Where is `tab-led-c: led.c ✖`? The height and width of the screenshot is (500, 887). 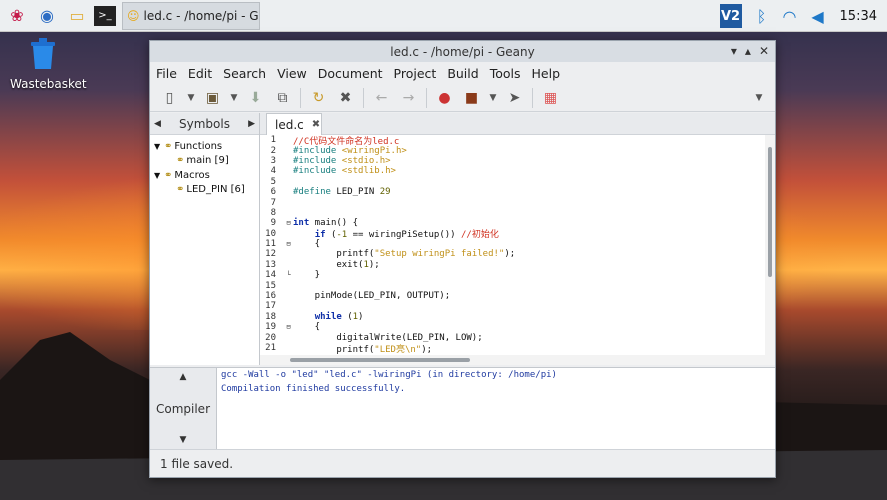
tab-led-c: led.c ✖ is located at coordinates (294, 124).